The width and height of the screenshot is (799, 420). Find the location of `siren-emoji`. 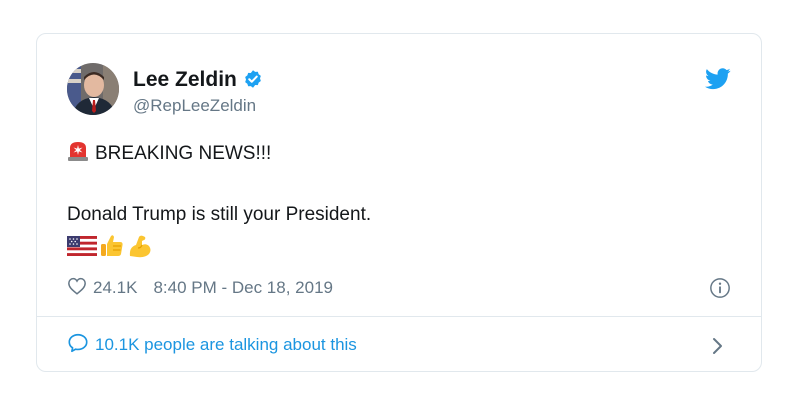

siren-emoji is located at coordinates (78, 151).